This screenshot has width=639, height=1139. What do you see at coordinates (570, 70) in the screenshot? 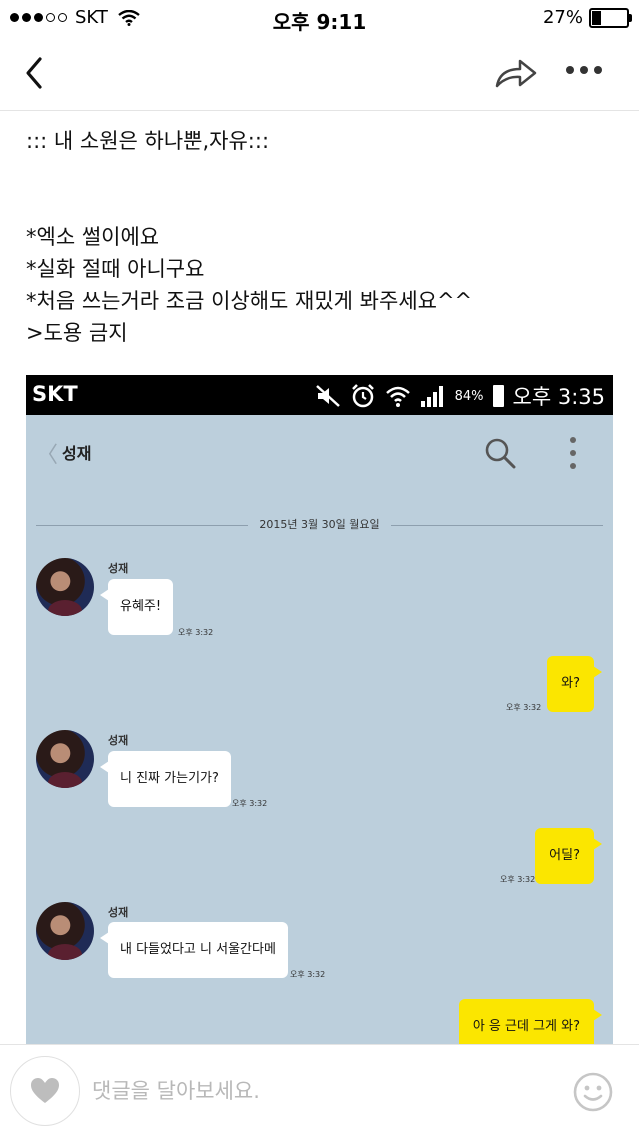
I see `more-icon` at bounding box center [570, 70].